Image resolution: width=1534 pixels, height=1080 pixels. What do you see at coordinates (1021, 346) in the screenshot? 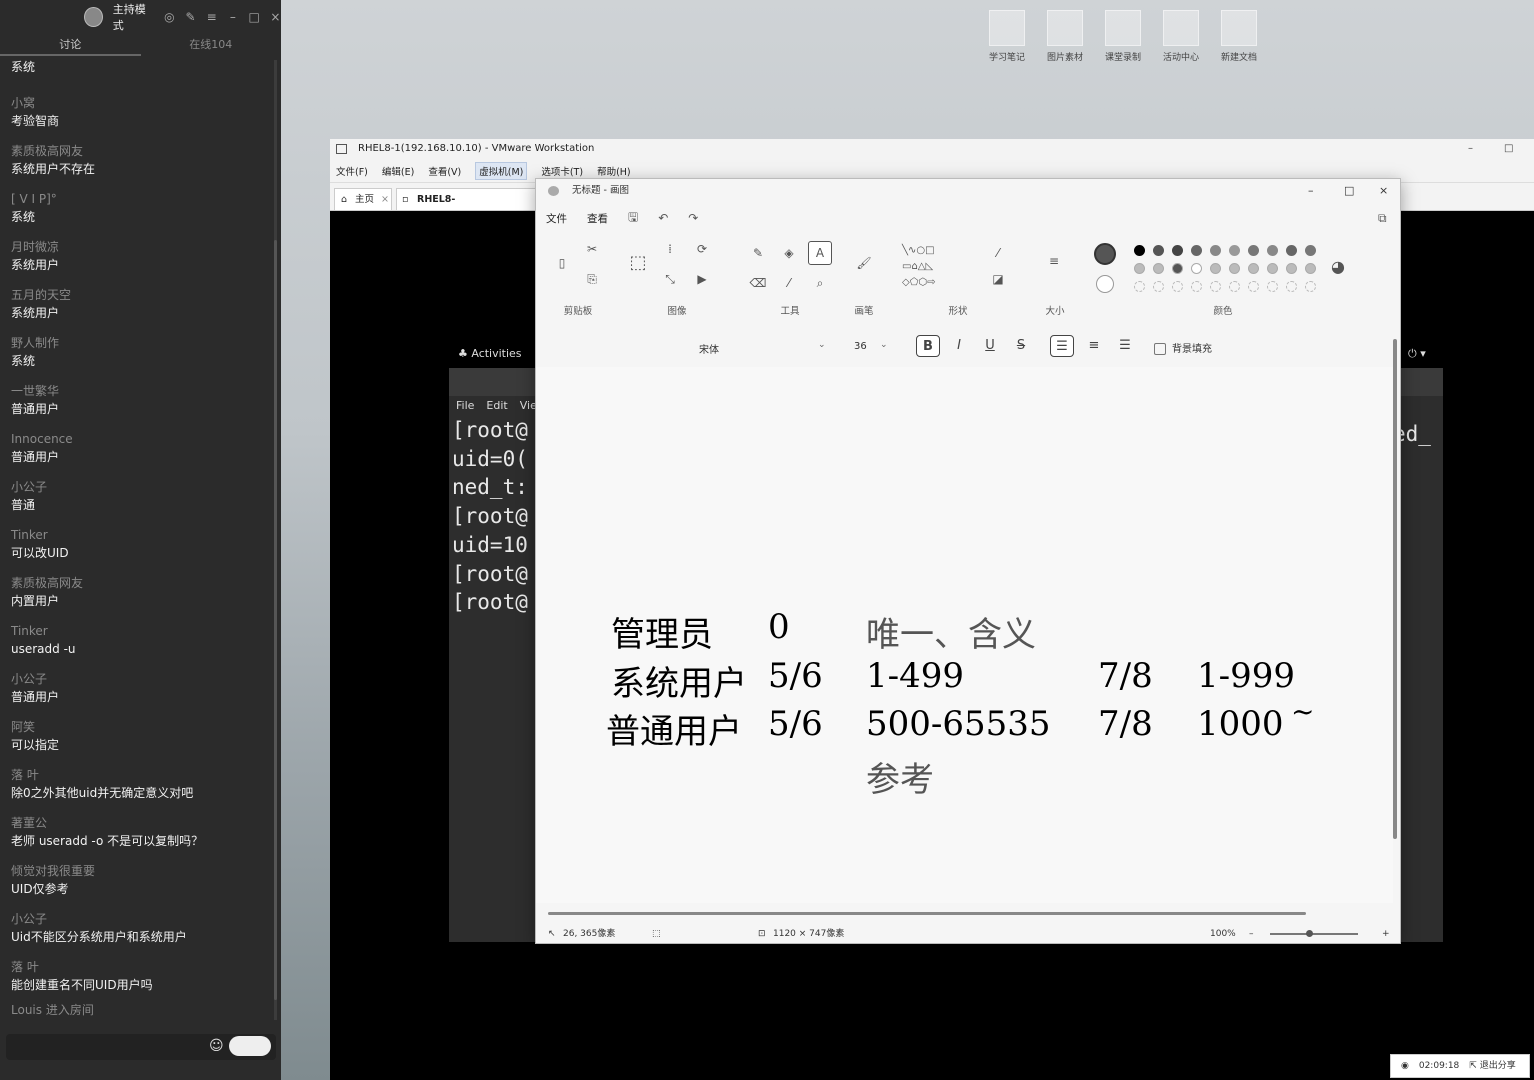
I see `strikethrough-button: S` at bounding box center [1021, 346].